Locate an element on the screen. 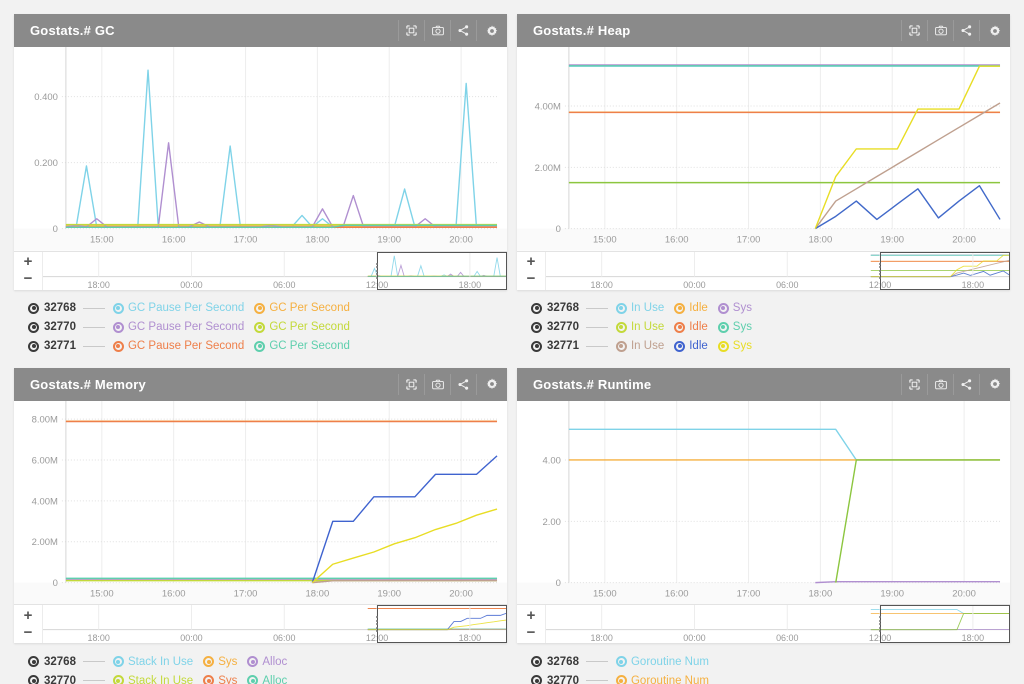  legend-row: 32768 Goroutine Num is located at coordinates (770, 661).